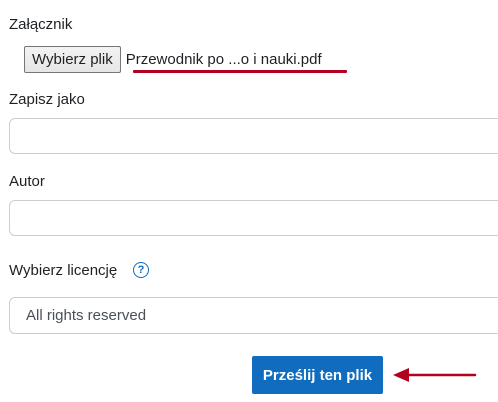 The width and height of the screenshot is (498, 402). Describe the element at coordinates (41, 24) in the screenshot. I see `attachment-label: Załącznik` at that location.